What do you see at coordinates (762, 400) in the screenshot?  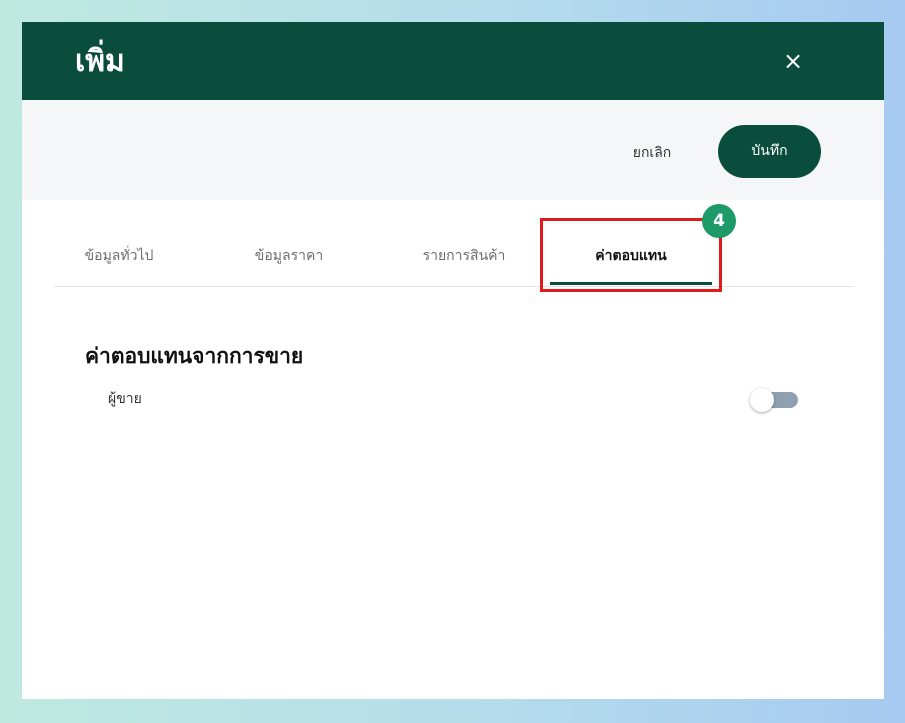 I see `toggle-knob` at bounding box center [762, 400].